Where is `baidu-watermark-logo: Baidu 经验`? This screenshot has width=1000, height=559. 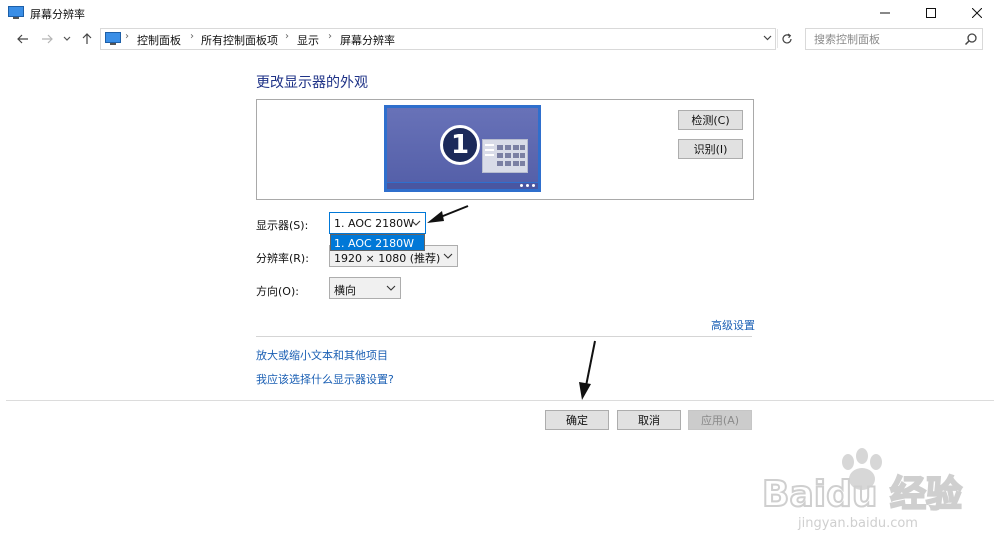 baidu-watermark-logo: Baidu 经验 is located at coordinates (862, 482).